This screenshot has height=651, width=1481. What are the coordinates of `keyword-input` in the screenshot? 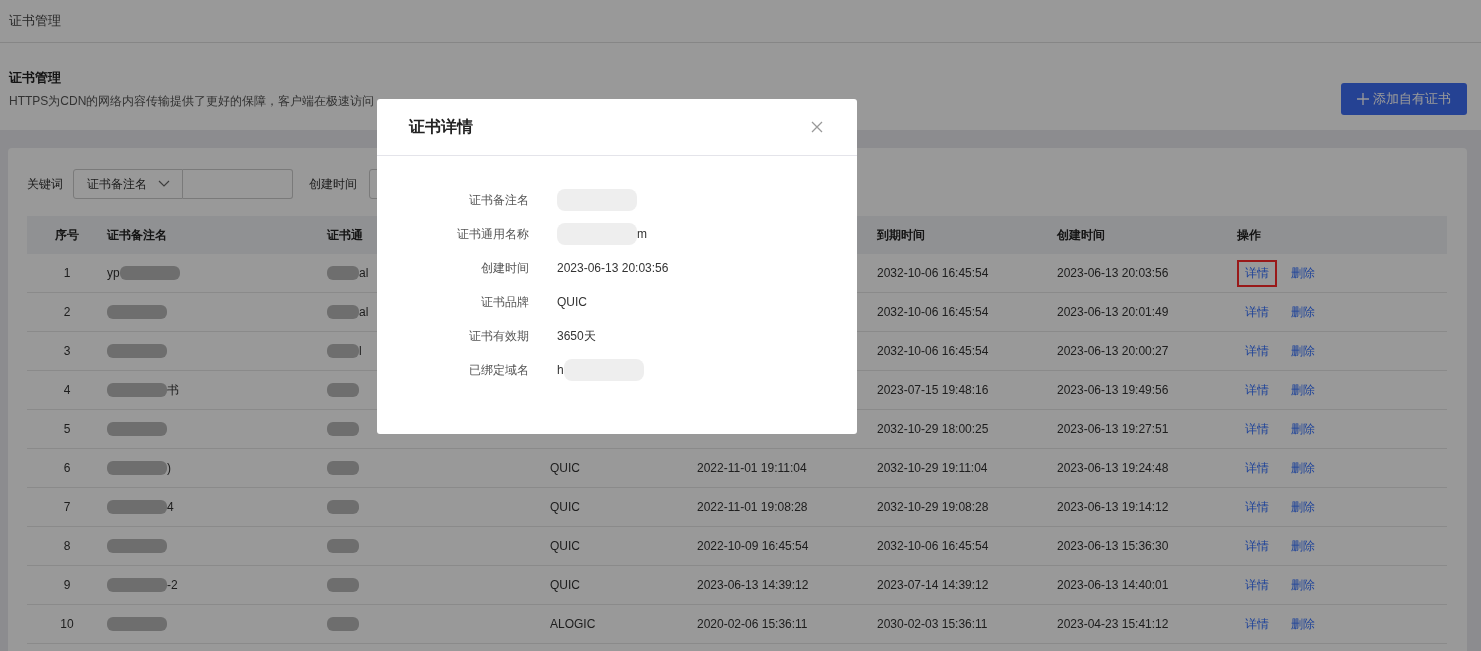 It's located at (238, 184).